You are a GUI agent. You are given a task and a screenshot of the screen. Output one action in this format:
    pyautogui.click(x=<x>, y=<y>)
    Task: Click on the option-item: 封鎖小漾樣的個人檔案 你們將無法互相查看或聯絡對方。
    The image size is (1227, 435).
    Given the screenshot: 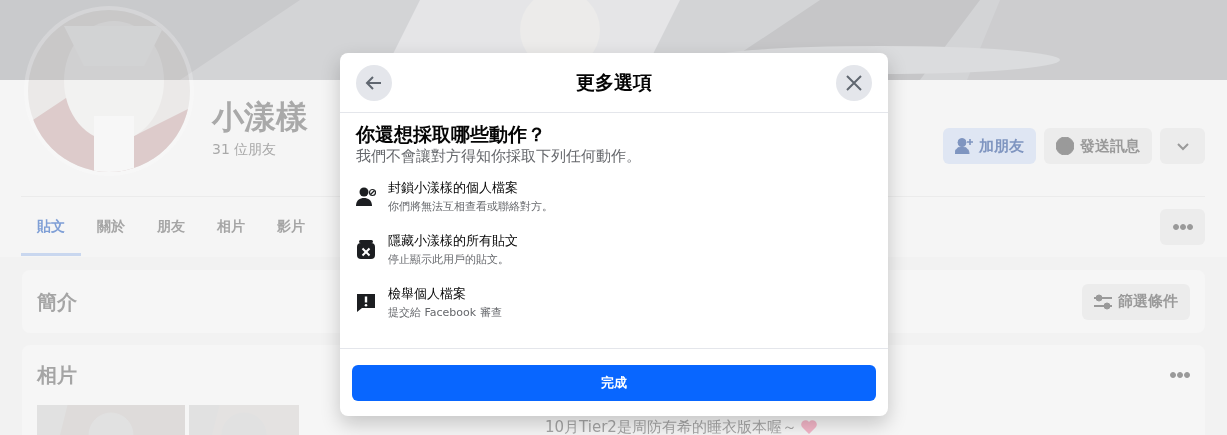 What is the action you would take?
    pyautogui.click(x=614, y=197)
    